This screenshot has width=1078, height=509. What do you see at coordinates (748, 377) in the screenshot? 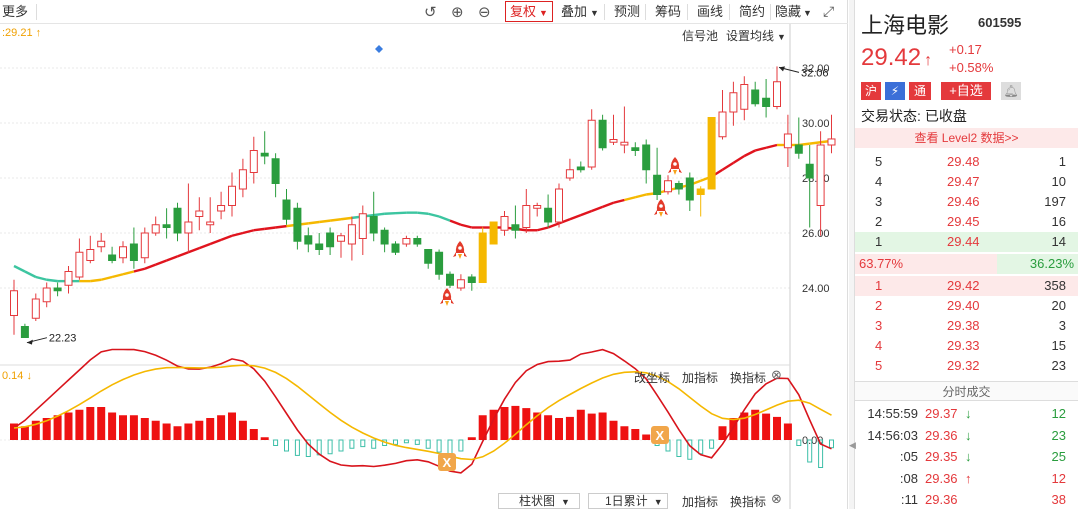
I see `switch-indicator-link: 换指标` at bounding box center [748, 377].